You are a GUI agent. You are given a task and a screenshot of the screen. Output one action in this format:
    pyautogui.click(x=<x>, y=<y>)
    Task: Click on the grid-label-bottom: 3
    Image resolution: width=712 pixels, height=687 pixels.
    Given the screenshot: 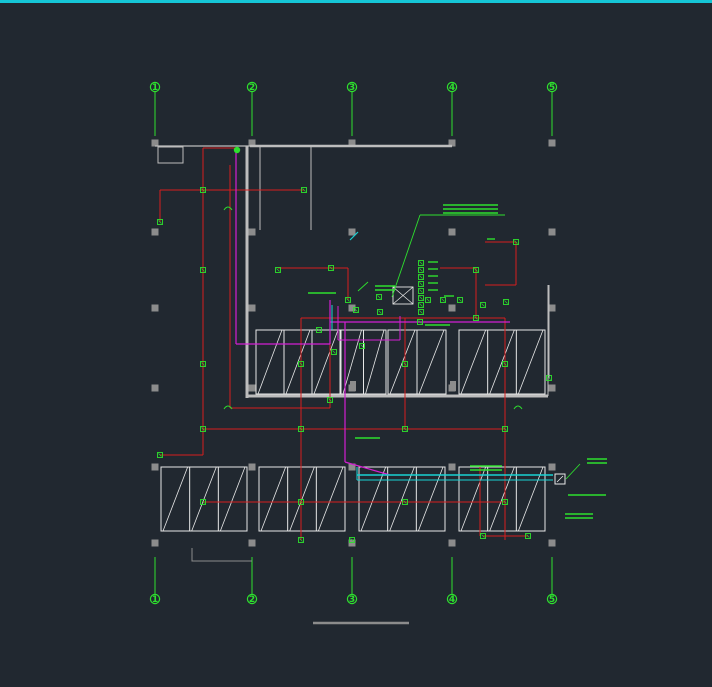 What is the action you would take?
    pyautogui.click(x=352, y=600)
    